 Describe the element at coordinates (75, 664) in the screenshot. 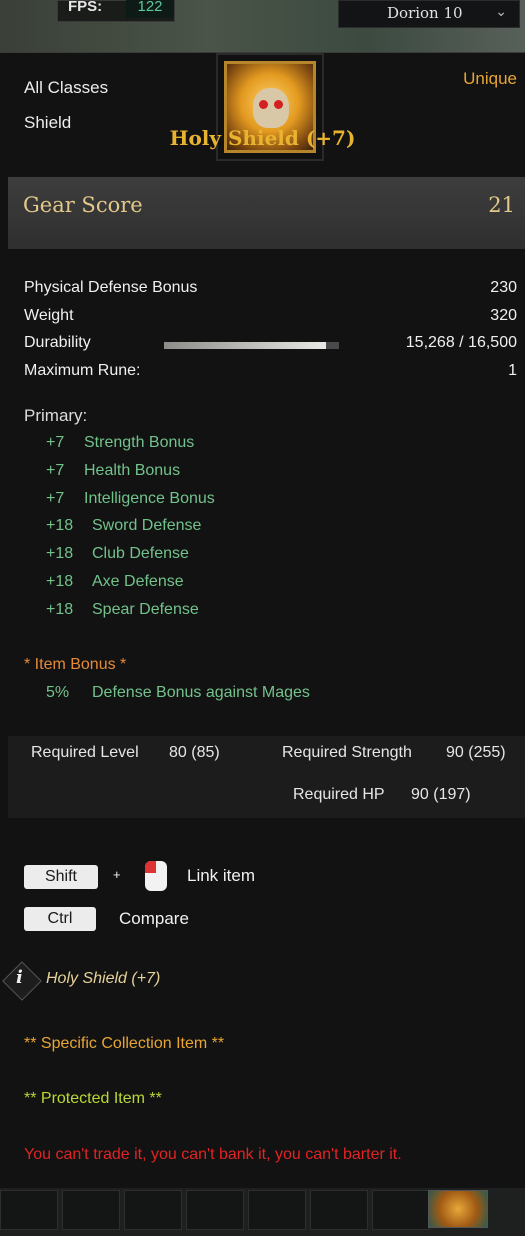

I see `item-bonus-heading: * Item Bonus *` at that location.